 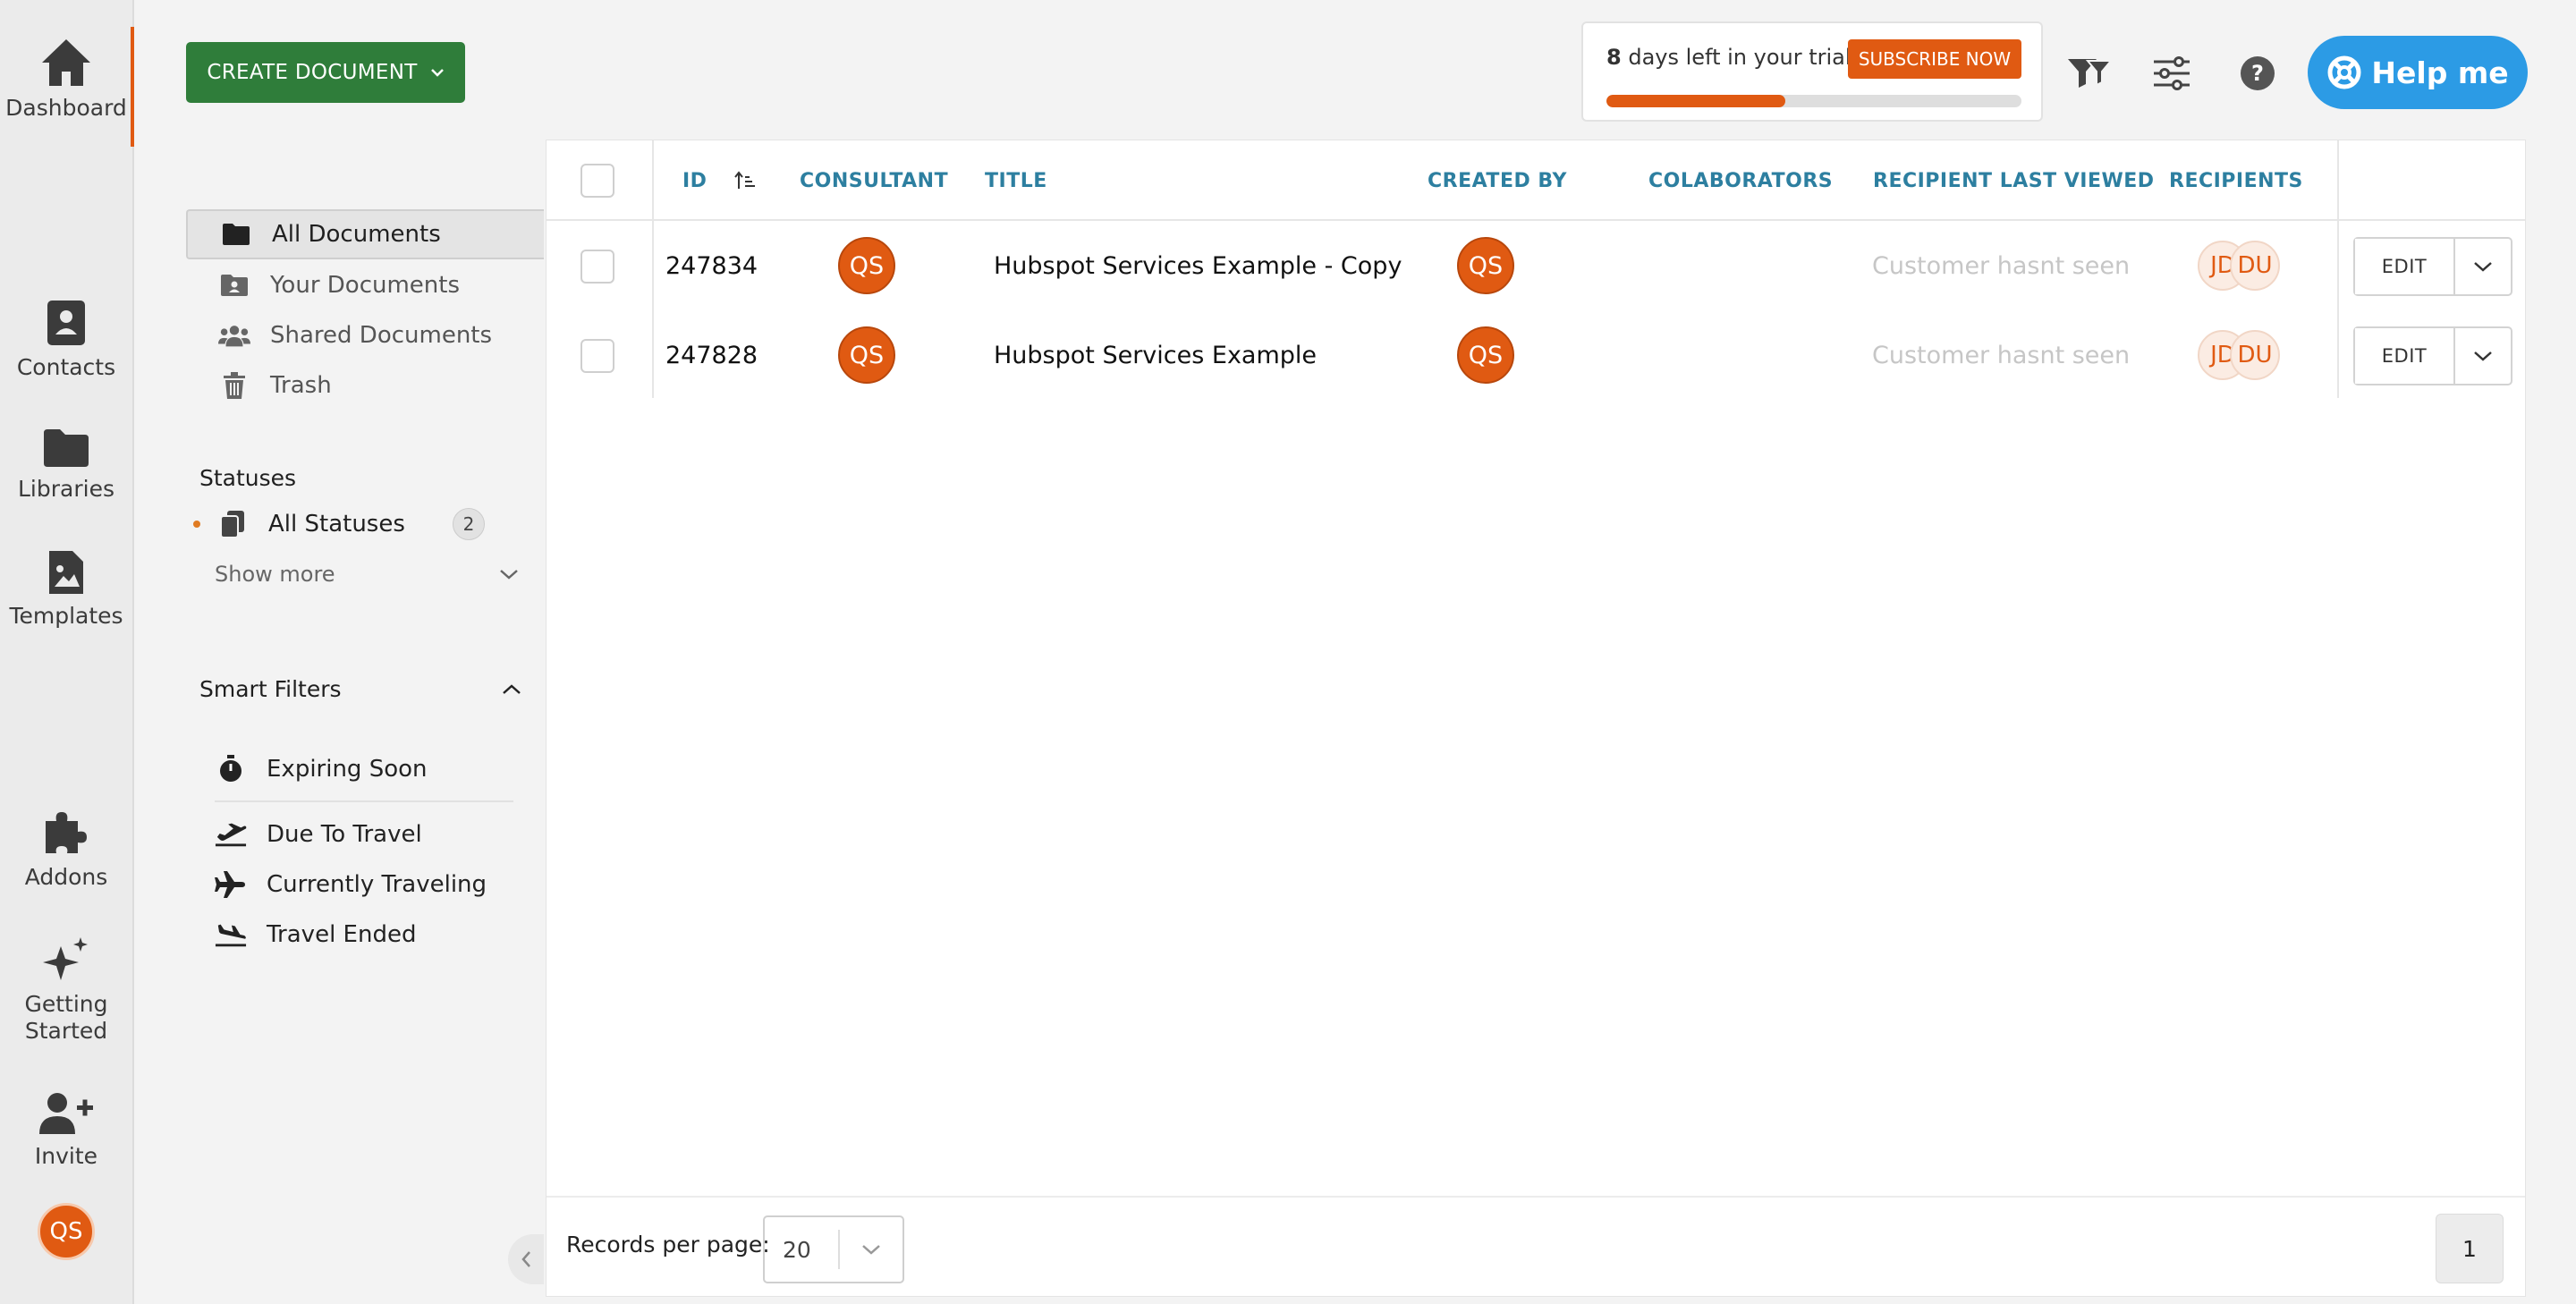 I want to click on recipient-avatar: DU, so click(x=2255, y=266).